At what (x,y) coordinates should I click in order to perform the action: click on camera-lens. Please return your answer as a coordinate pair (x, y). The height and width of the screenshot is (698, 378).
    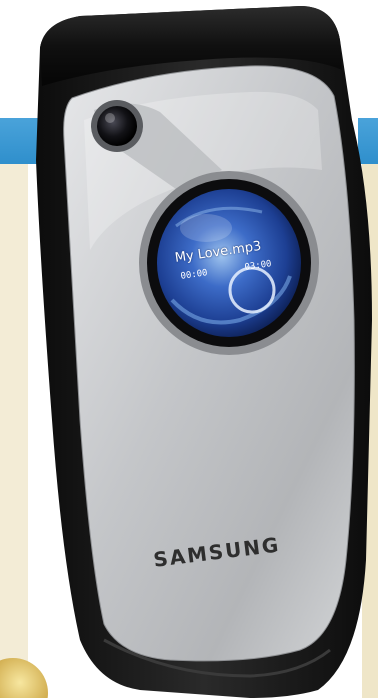
    Looking at the image, I should click on (117, 126).